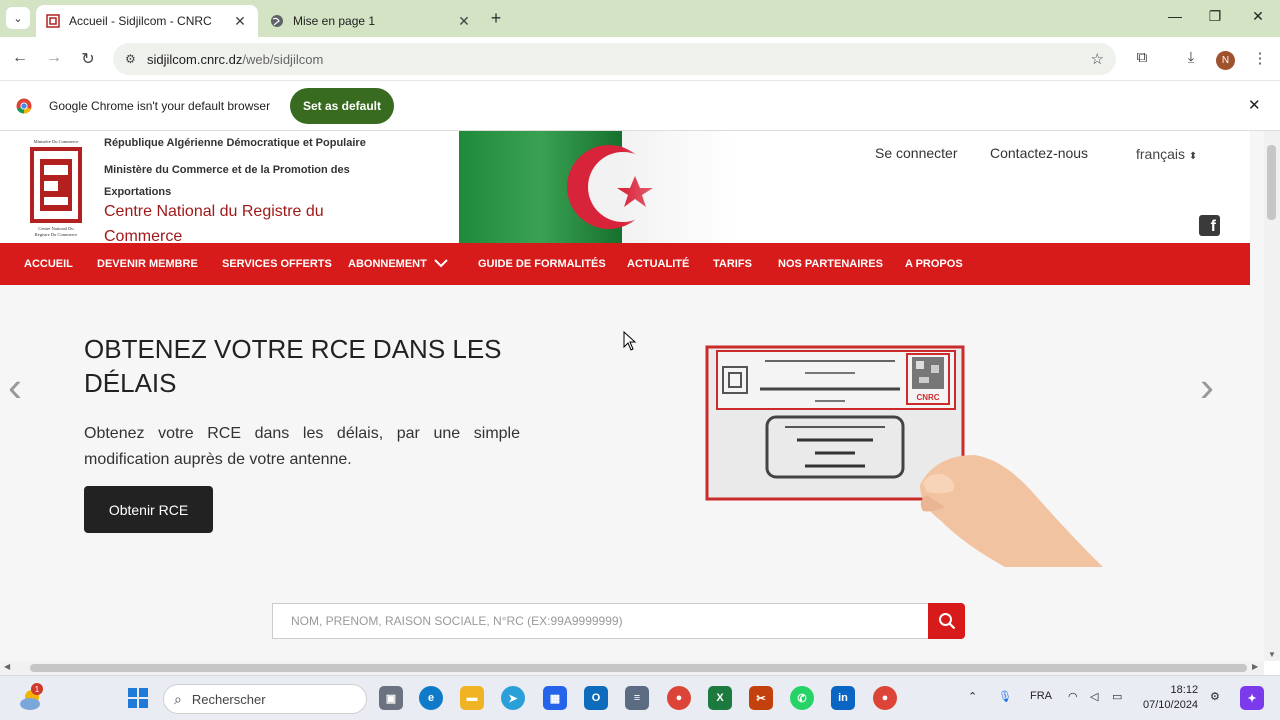 This screenshot has width=1280, height=720. Describe the element at coordinates (1254, 105) in the screenshot. I see `close-infobar-icon: ✕` at that location.